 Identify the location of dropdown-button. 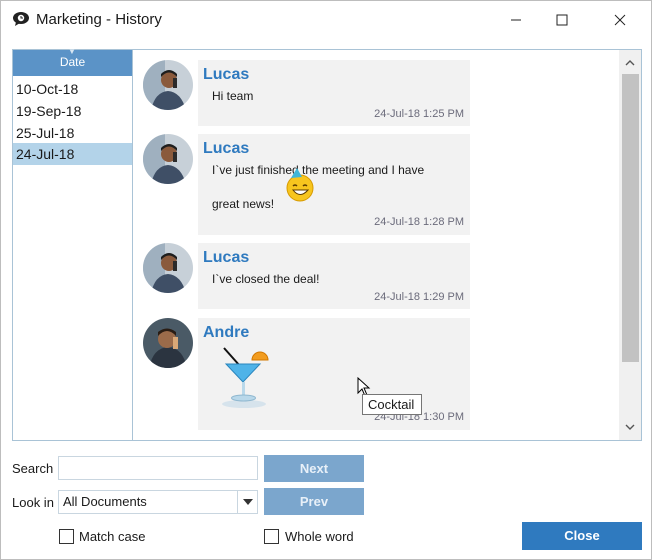
(247, 502).